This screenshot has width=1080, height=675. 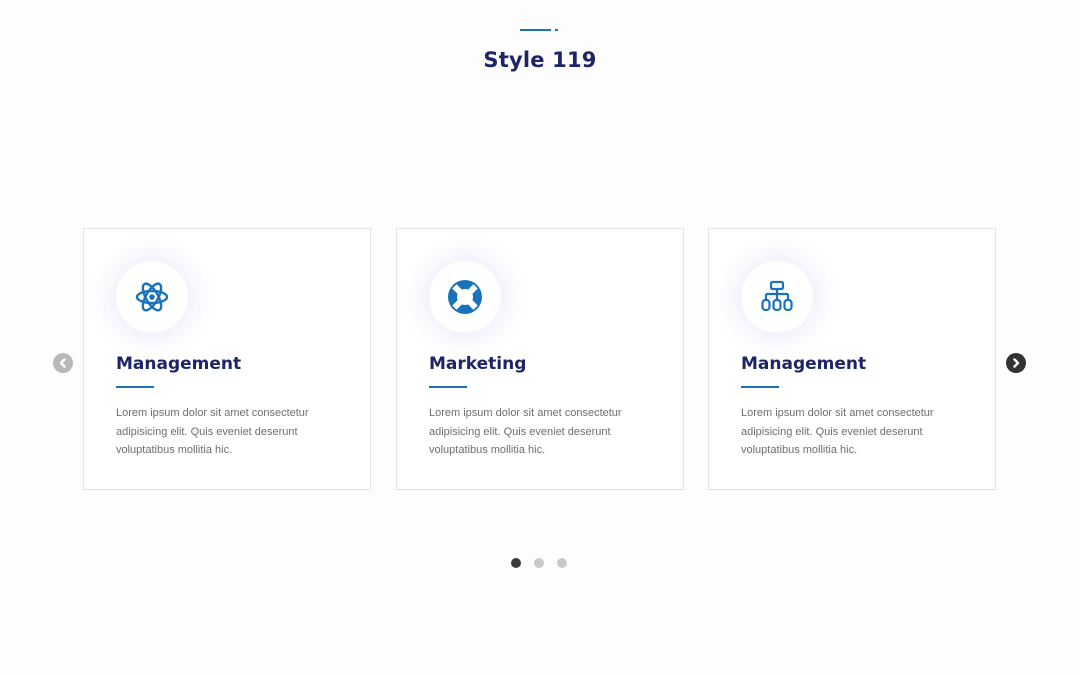 I want to click on chevron-left-icon, so click(x=62, y=363).